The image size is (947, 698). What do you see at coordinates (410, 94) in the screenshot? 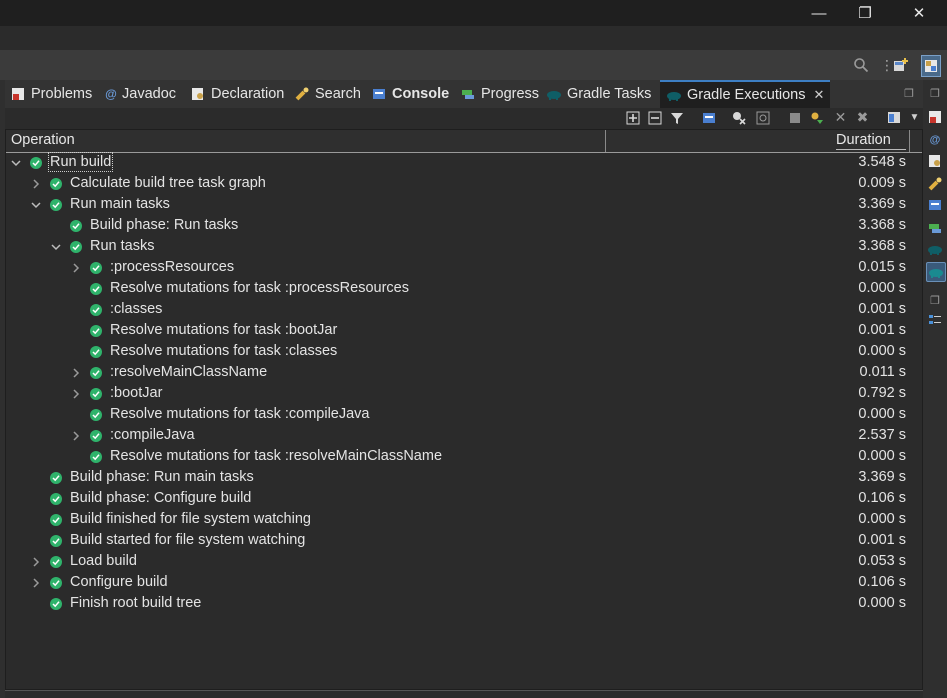
I see `tab-console: Console` at bounding box center [410, 94].